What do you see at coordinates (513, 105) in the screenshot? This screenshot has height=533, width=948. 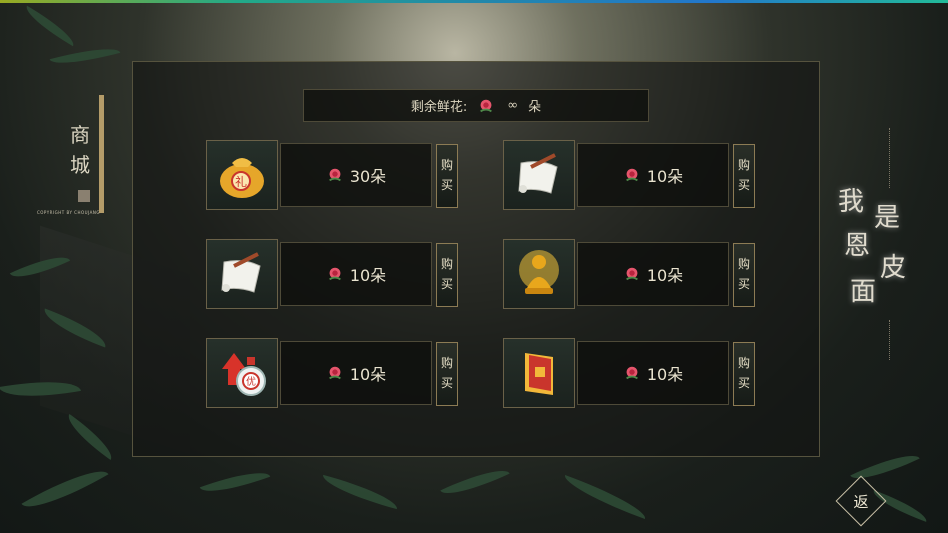 I see `remaining-value: ∞` at bounding box center [513, 105].